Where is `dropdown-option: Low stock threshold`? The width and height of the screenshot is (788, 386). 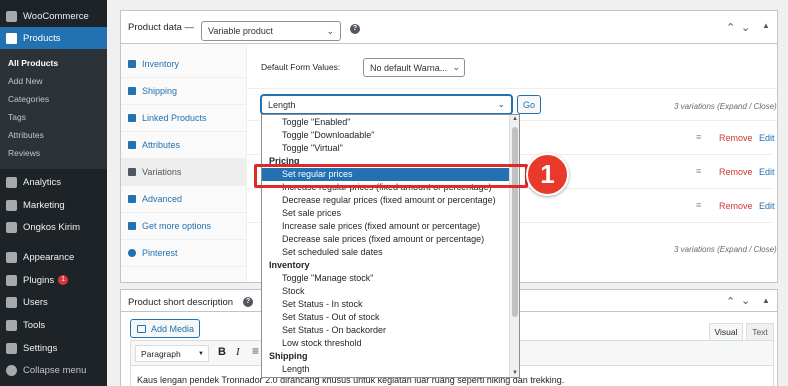
dropdown-option: Low stock threshold is located at coordinates (385, 343).